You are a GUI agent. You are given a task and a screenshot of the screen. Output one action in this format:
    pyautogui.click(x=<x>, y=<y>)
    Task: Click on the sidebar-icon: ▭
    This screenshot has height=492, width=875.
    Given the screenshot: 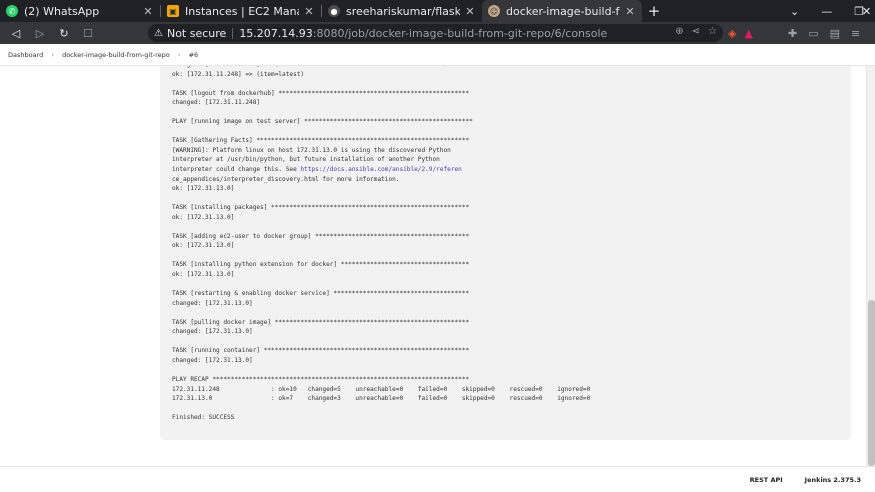 What is the action you would take?
    pyautogui.click(x=813, y=33)
    